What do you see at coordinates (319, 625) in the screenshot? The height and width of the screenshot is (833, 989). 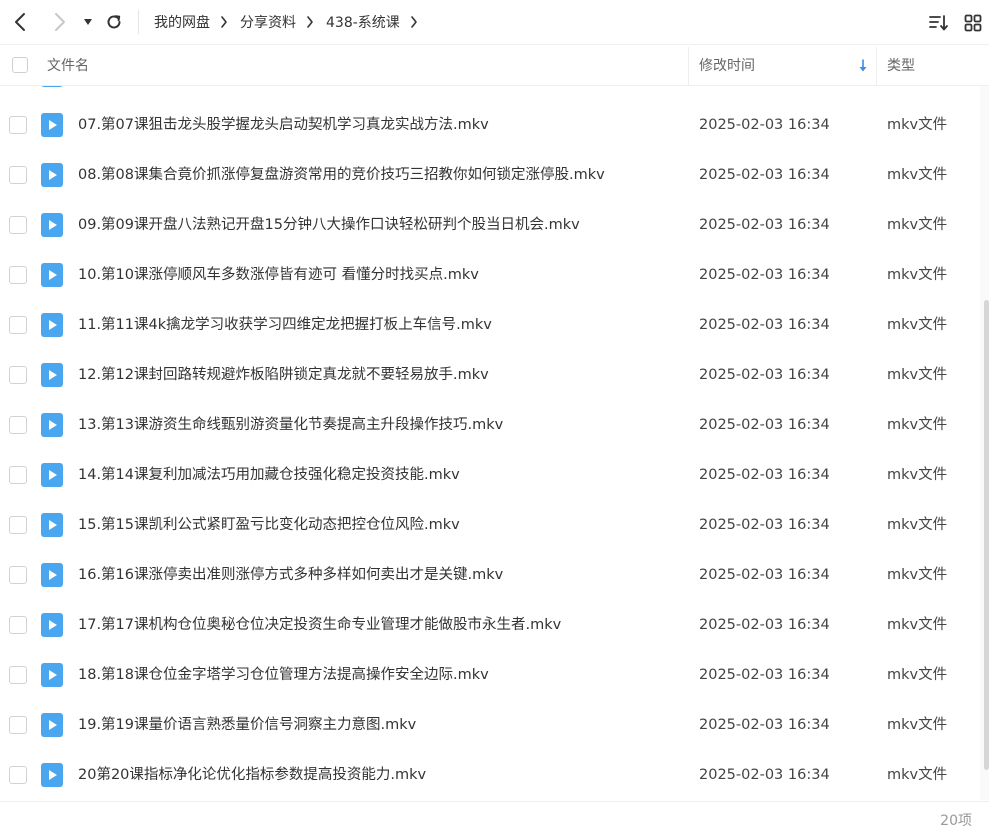 I see `file-name: 17.第17课机构仓位奥秘仓位决定投资生命专业管理才能做股市永生者.mkv` at bounding box center [319, 625].